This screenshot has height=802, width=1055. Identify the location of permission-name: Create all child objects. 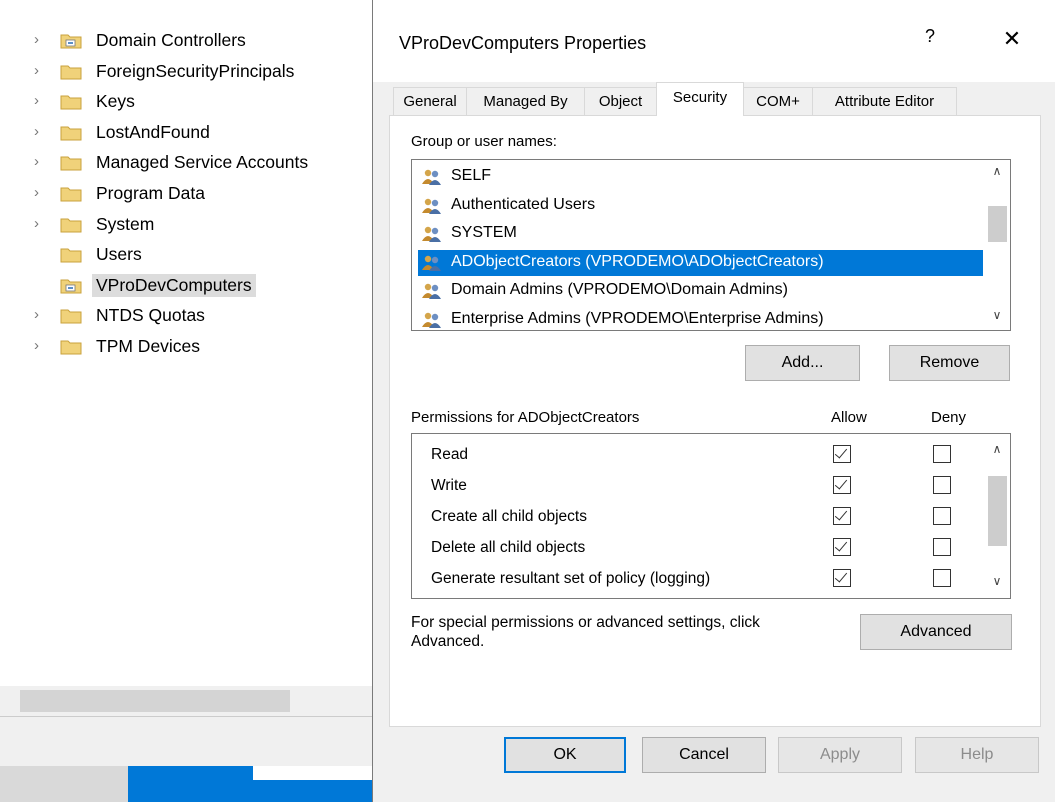
(509, 516).